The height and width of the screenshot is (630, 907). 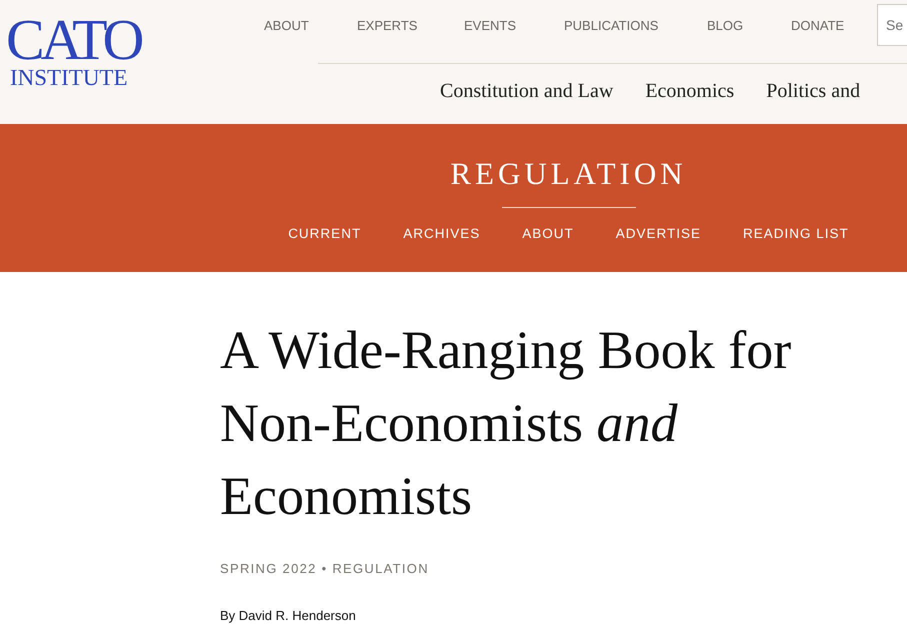 What do you see at coordinates (441, 234) in the screenshot?
I see `section-nav-link: ARCHIVES` at bounding box center [441, 234].